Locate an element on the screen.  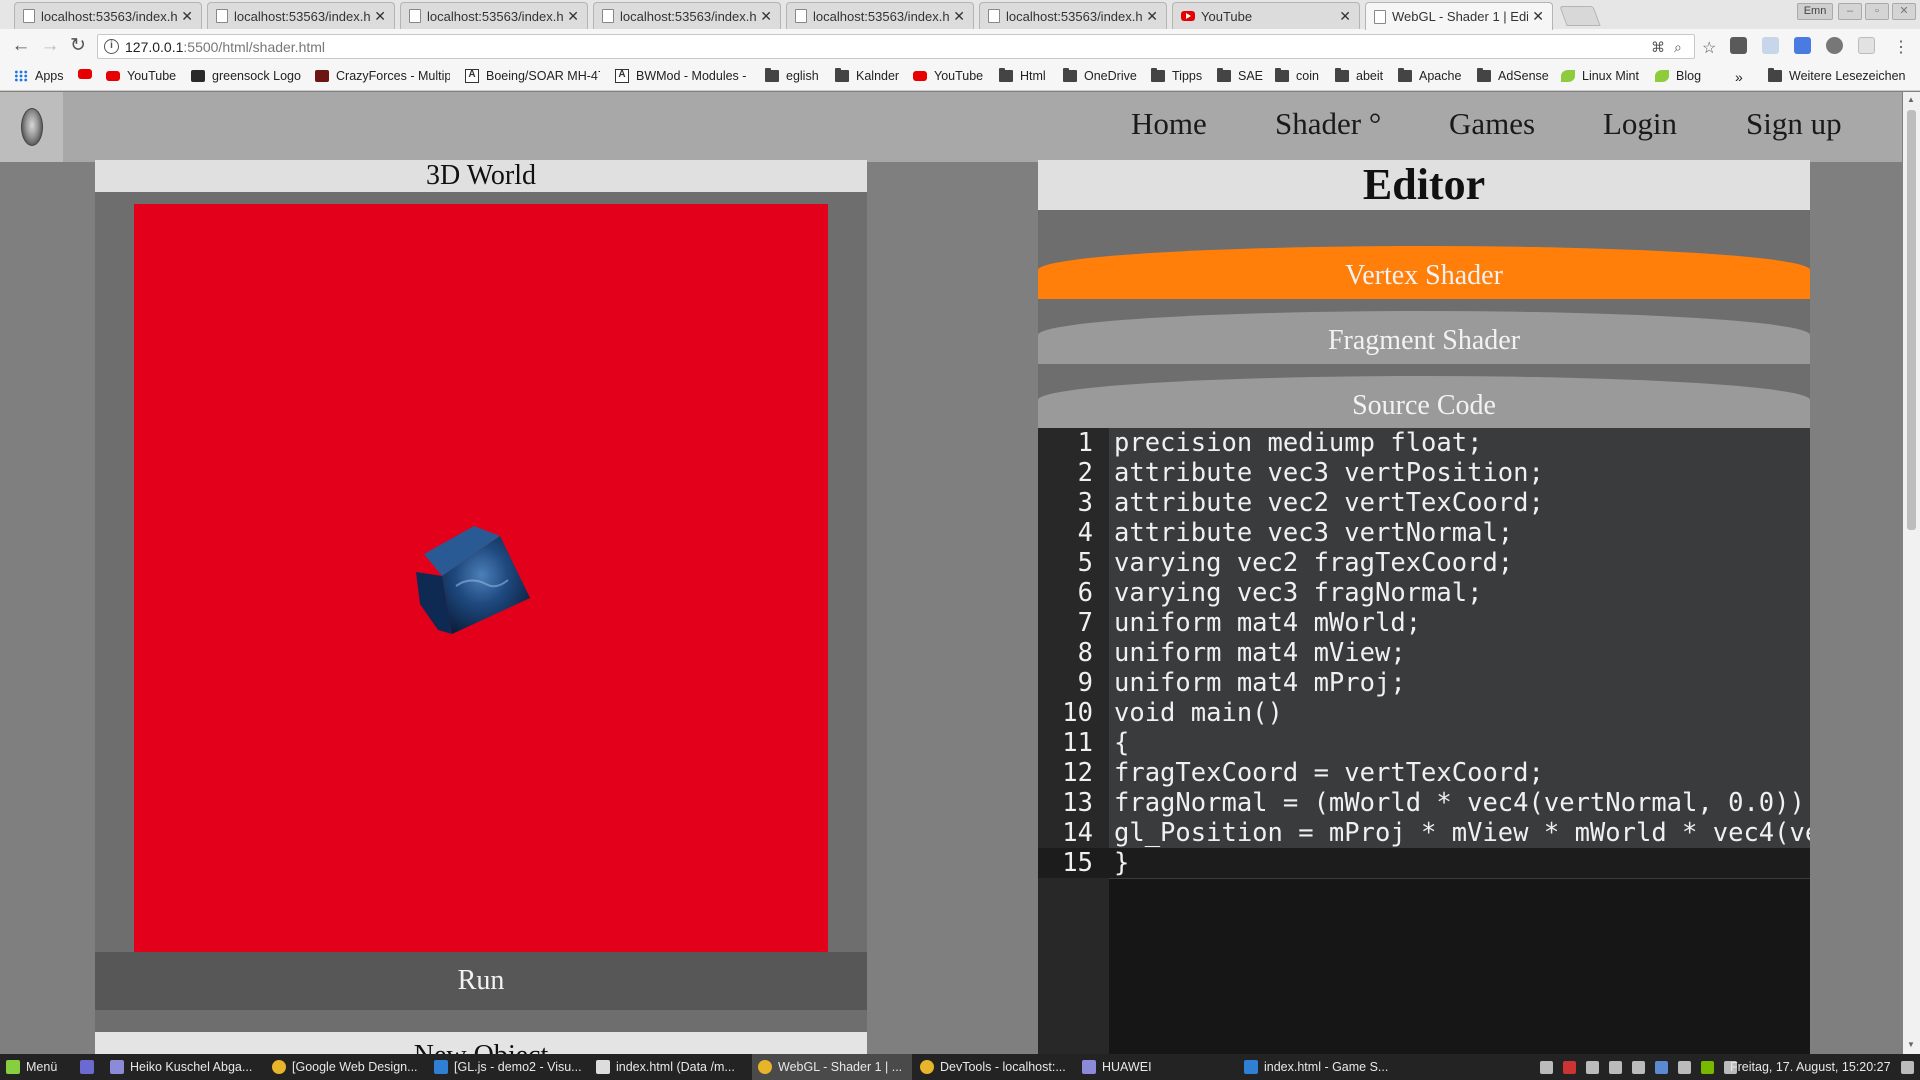
bookmark-folder: Html is located at coordinates (1022, 75).